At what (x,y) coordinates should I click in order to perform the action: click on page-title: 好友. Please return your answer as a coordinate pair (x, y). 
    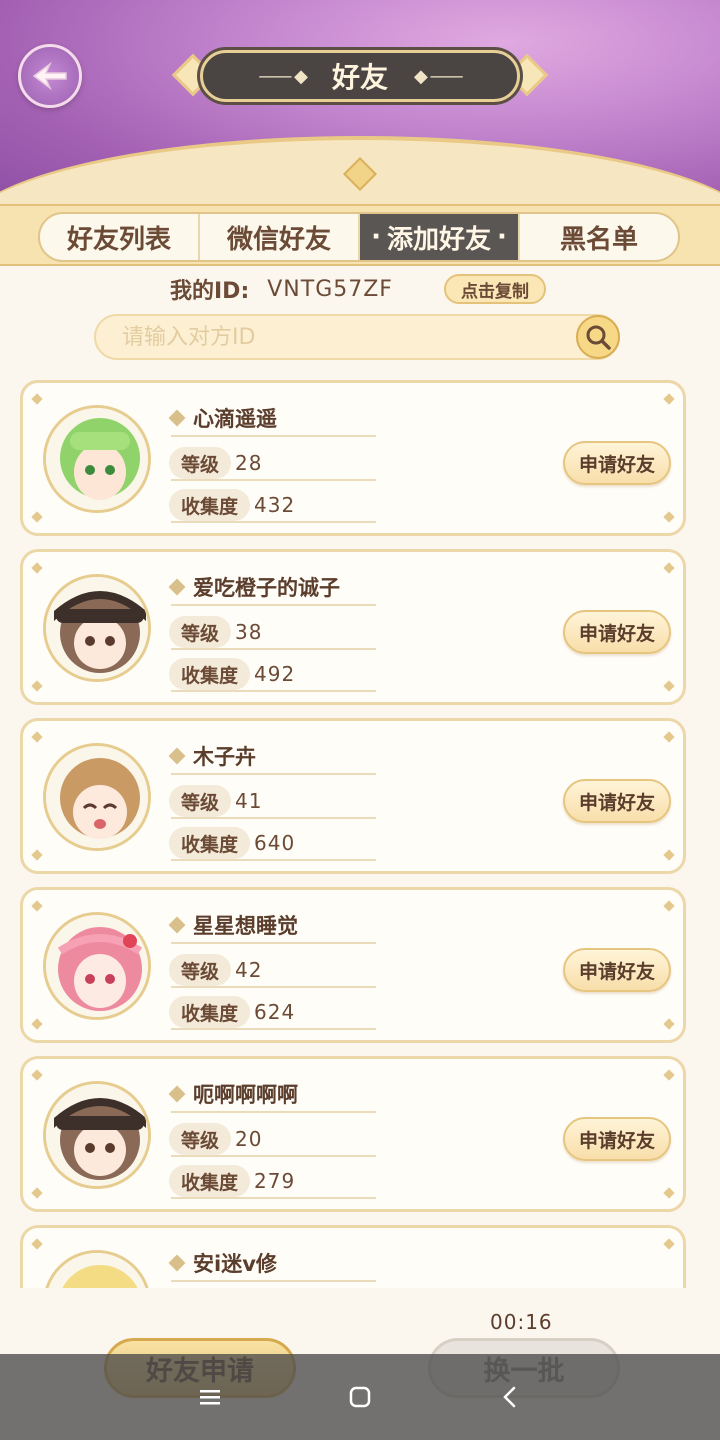
    Looking at the image, I should click on (359, 77).